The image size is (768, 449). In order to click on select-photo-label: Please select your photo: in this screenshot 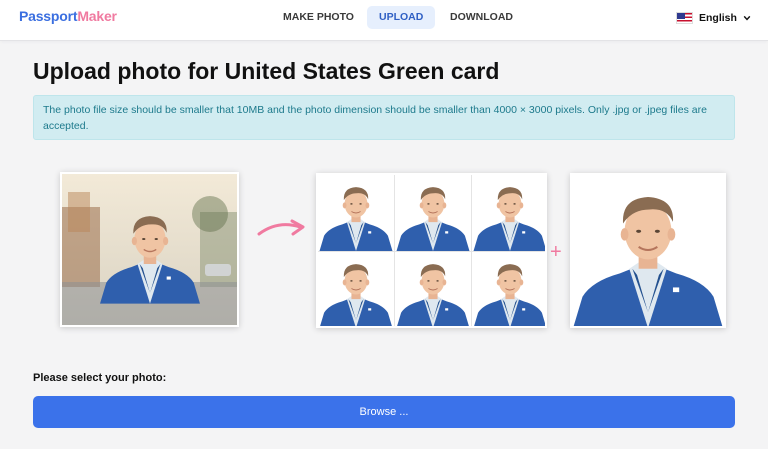, I will do `click(100, 378)`.